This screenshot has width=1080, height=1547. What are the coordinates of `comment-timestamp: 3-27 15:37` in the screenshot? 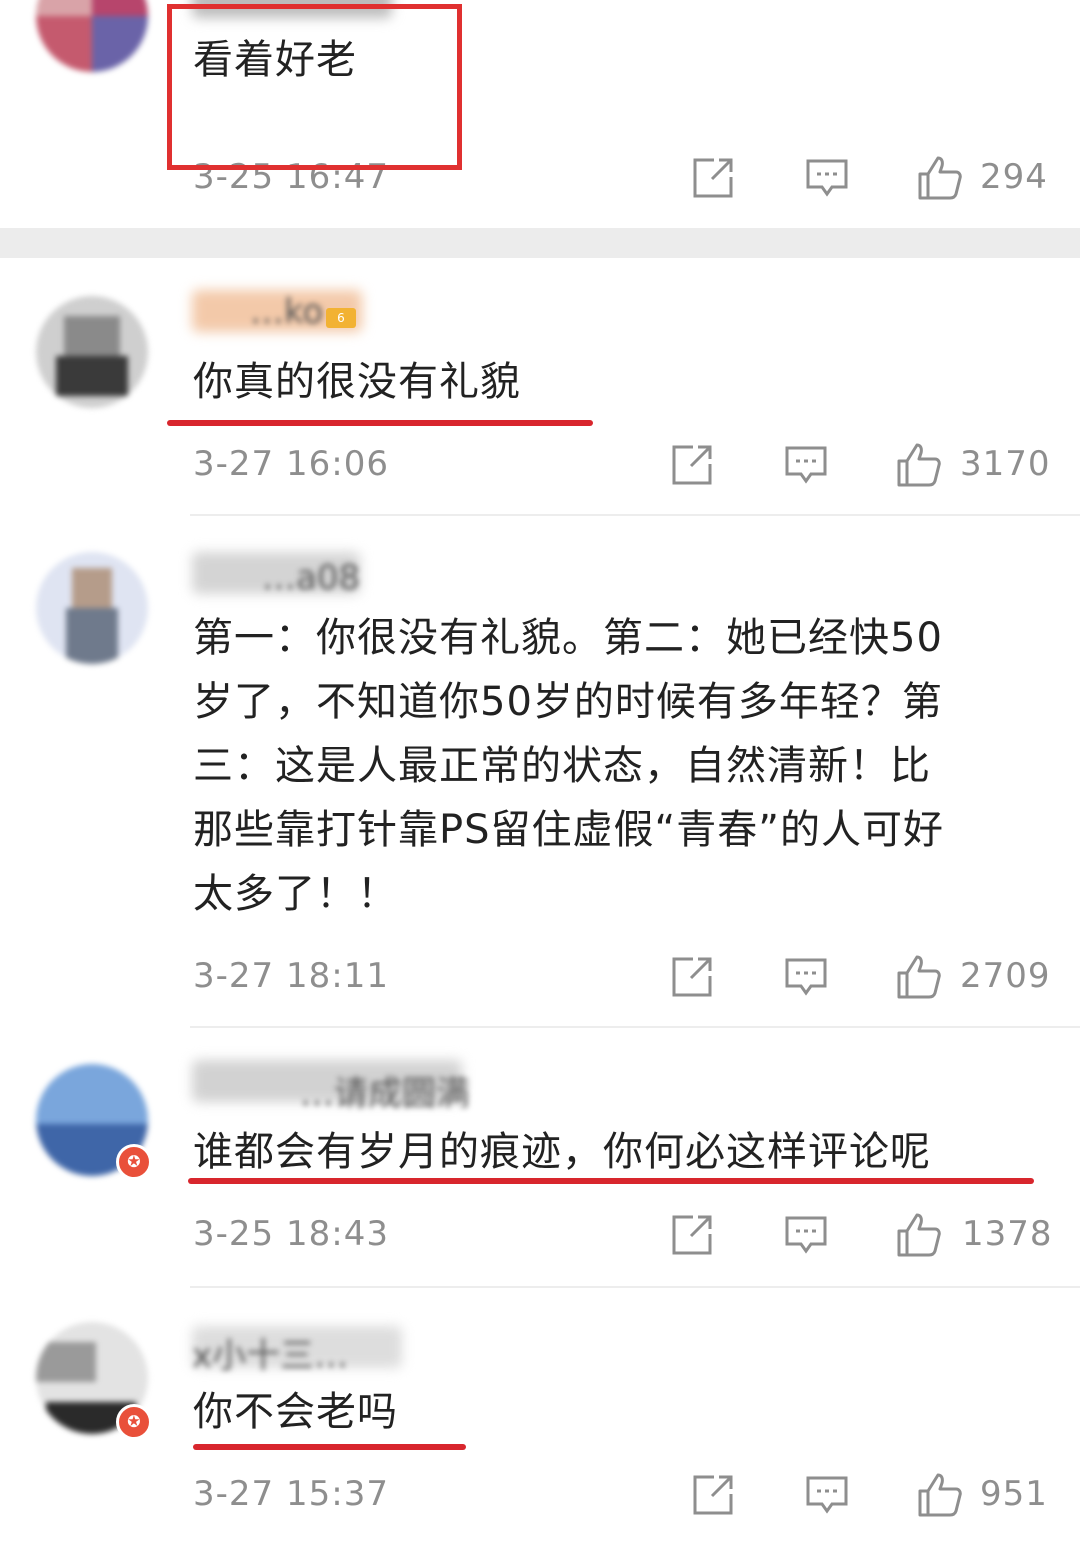 It's located at (291, 1494).